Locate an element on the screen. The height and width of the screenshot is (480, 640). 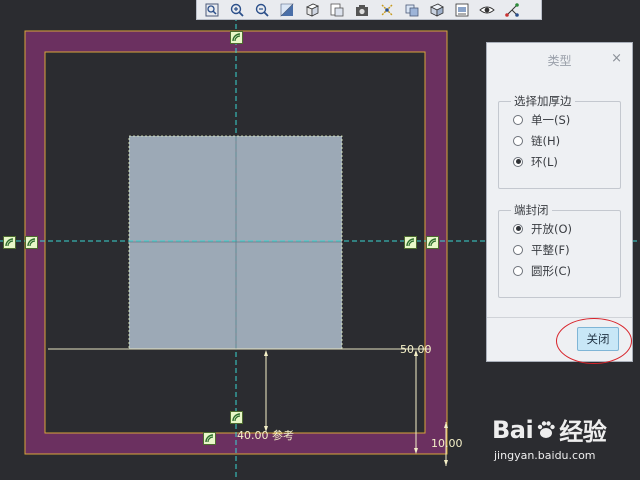
select-thicken-edge-group: 选择加厚边 单一(S) 链(H) 环(L) is located at coordinates (559, 141).